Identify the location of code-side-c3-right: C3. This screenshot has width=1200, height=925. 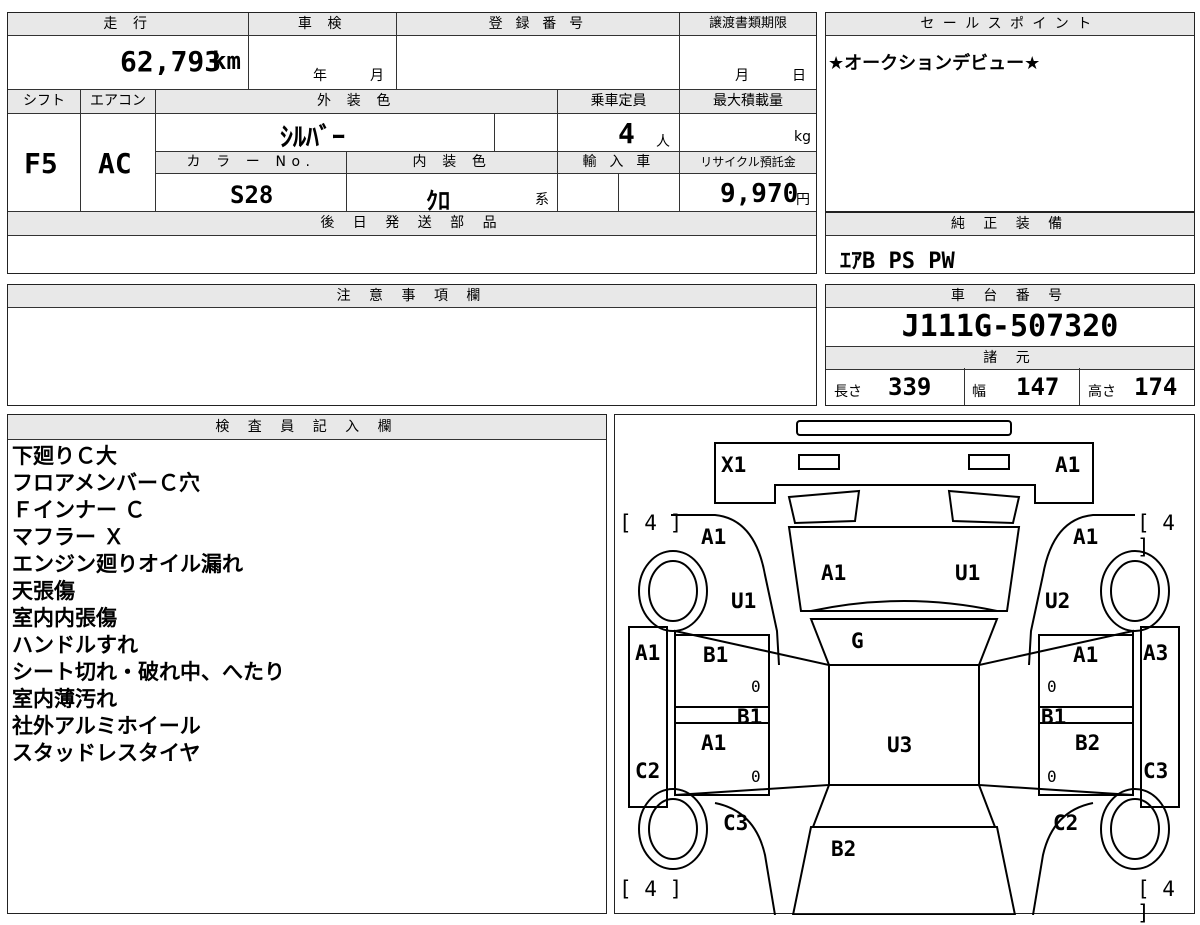
(1156, 771).